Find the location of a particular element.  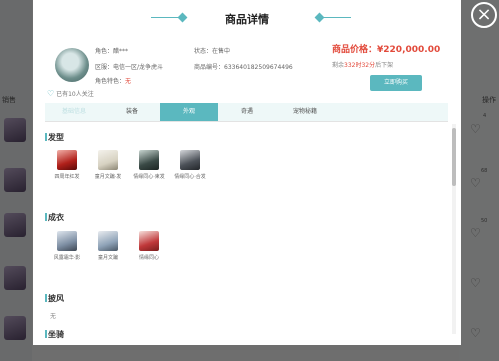

content-scrollbar is located at coordinates (454, 229).